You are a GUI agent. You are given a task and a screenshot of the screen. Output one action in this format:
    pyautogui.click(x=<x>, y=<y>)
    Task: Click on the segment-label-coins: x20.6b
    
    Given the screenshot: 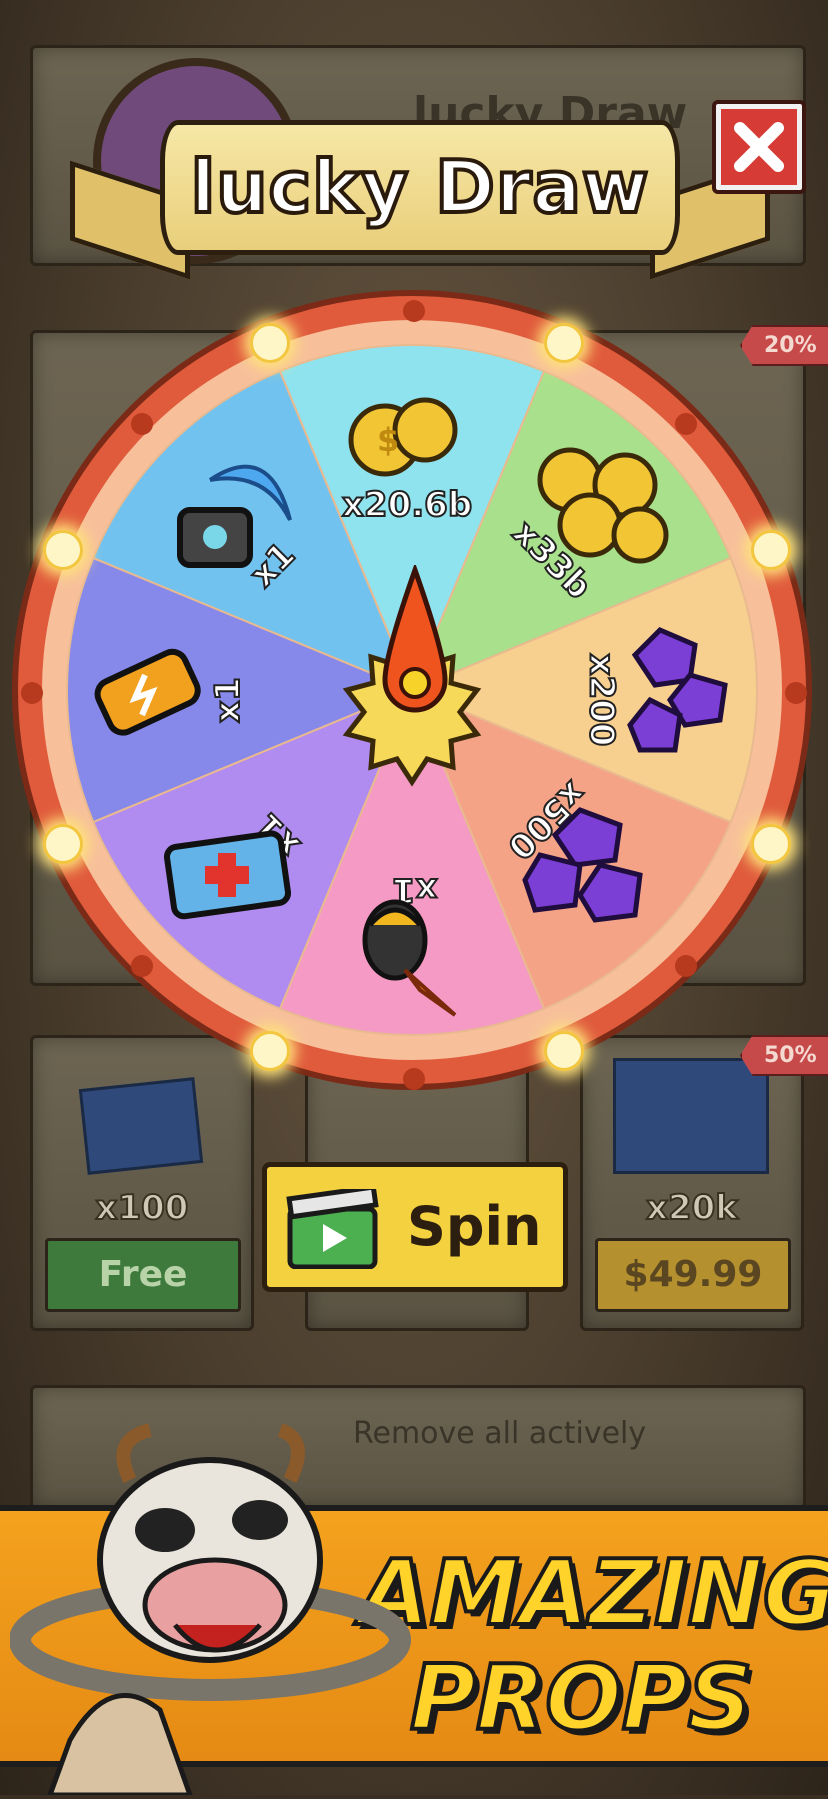 What is the action you would take?
    pyautogui.click(x=407, y=505)
    